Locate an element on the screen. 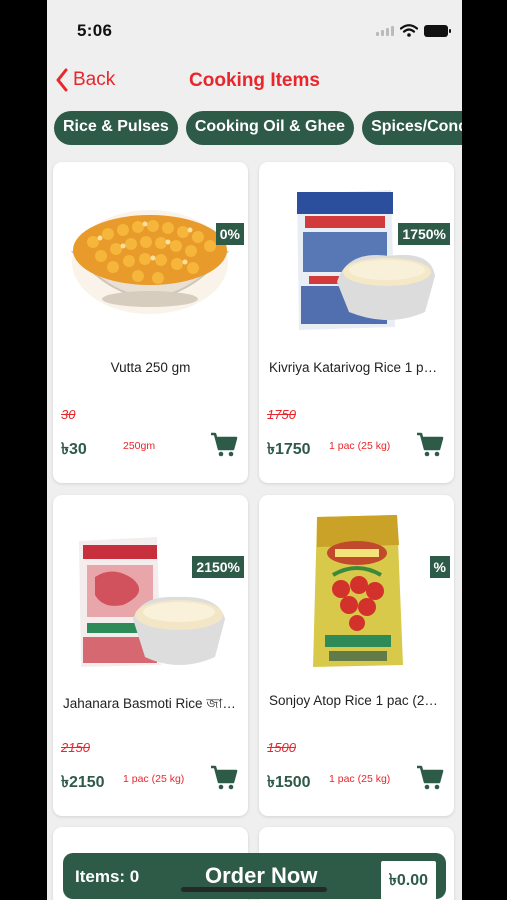 This screenshot has height=900, width=507. product-name: Sonjoy Atop Rice 1 pac (25 kg) is located at coordinates (356, 700).